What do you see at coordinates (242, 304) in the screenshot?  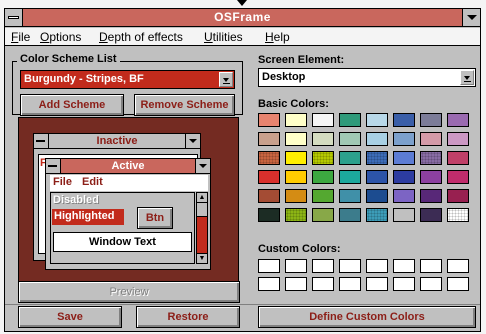 I see `separator` at bounding box center [242, 304].